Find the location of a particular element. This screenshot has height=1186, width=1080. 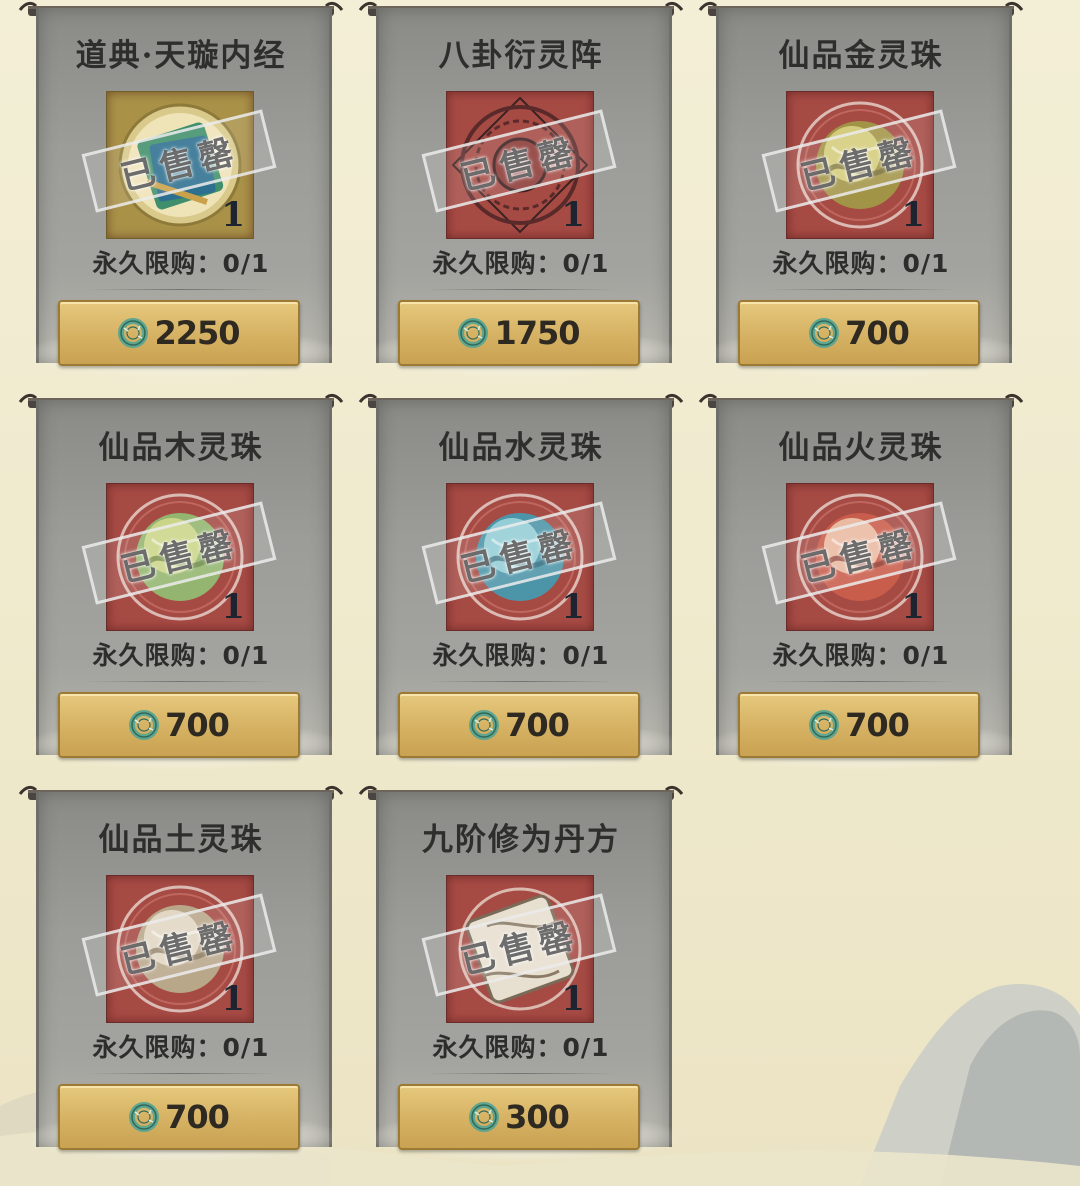

shop-item-card: 仙品水灵珠 1 已售罄 永久限购：0/1 700 is located at coordinates (521, 580).